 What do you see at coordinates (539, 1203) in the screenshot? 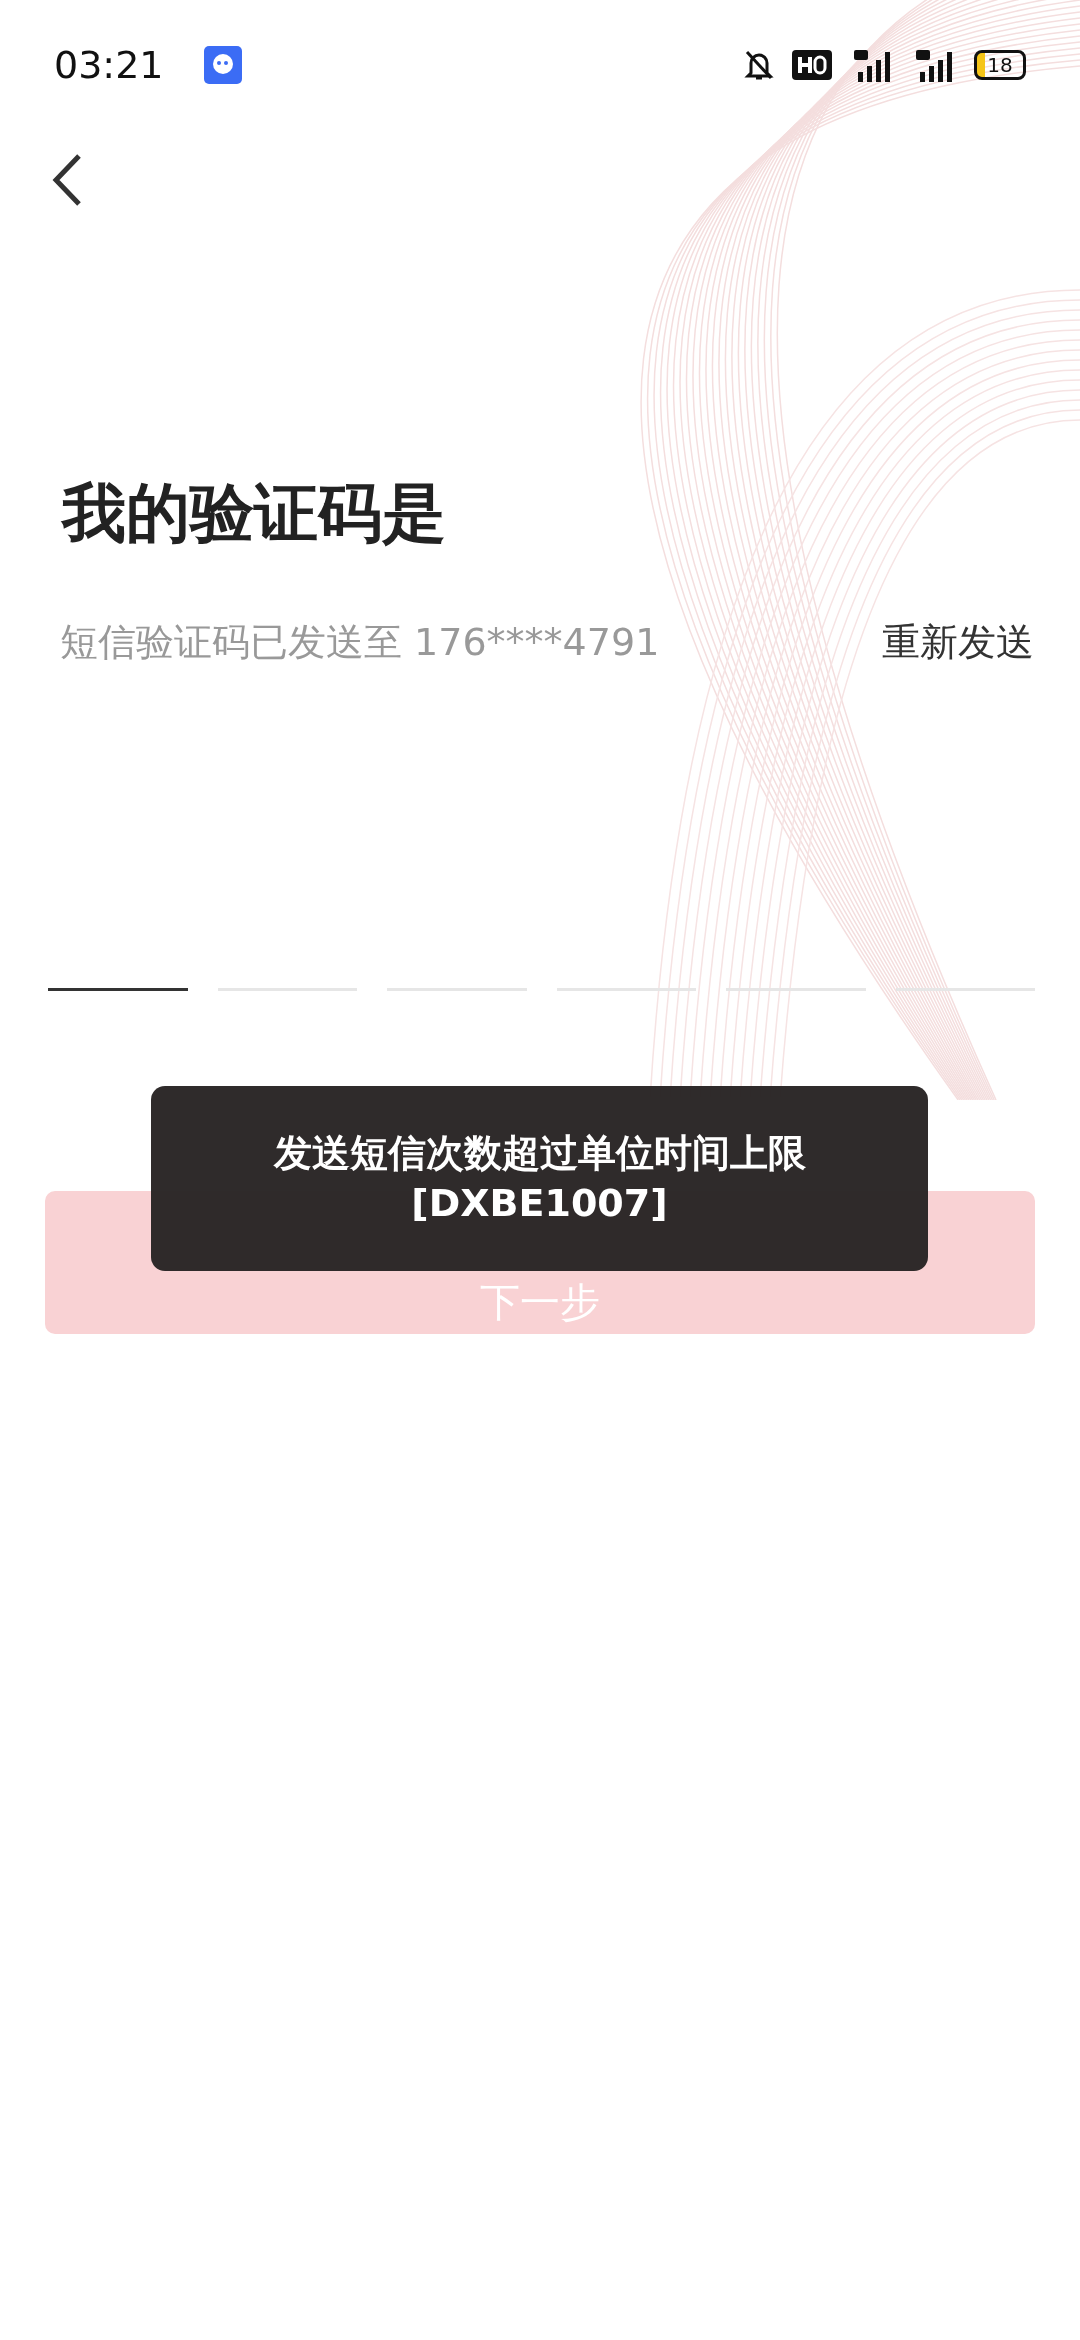
I see `toast-message: [DXBE1007]` at bounding box center [539, 1203].